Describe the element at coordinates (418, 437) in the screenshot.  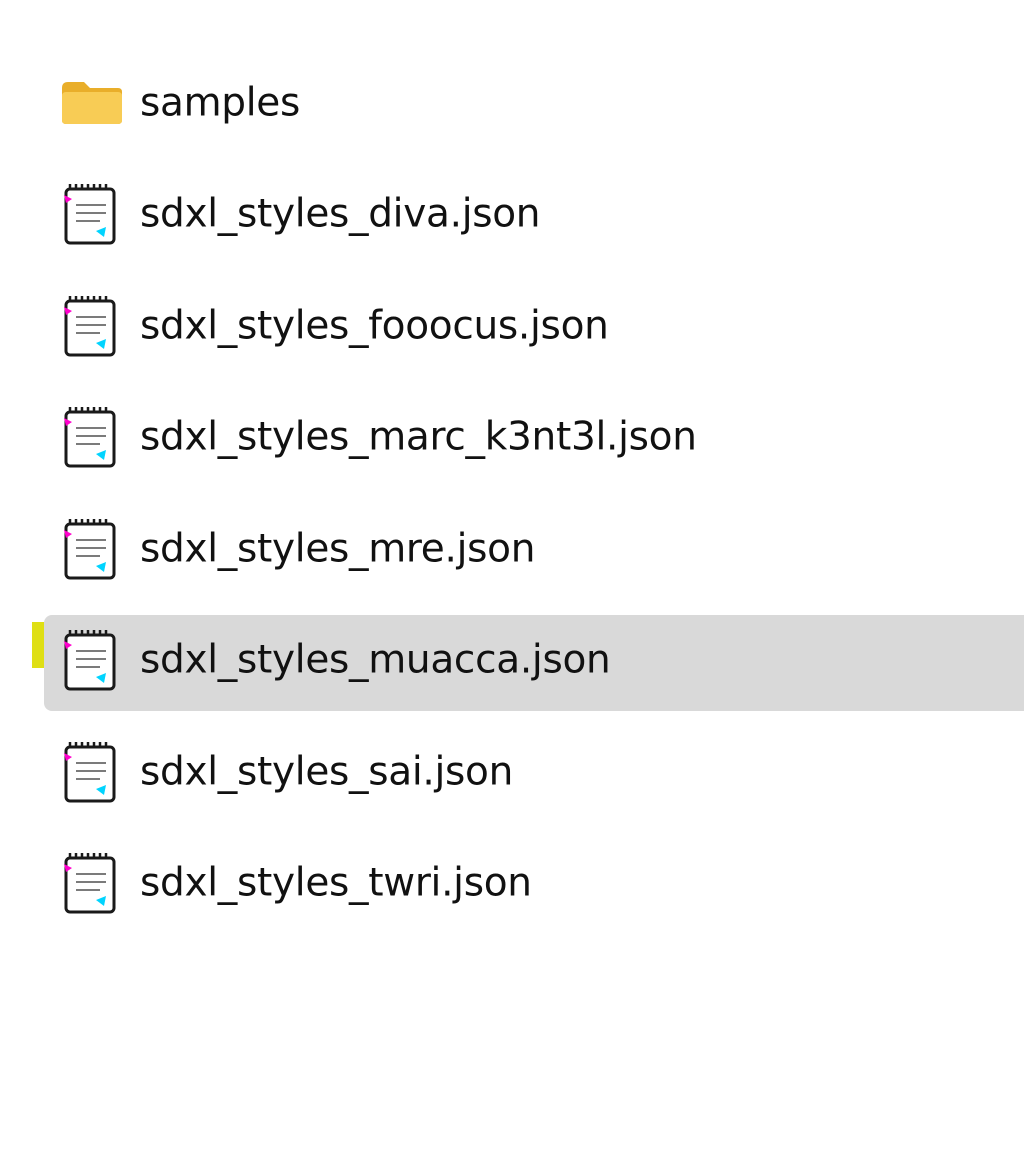
I see `file-name: sdxl_styles_marc_k3nt3l.json` at that location.